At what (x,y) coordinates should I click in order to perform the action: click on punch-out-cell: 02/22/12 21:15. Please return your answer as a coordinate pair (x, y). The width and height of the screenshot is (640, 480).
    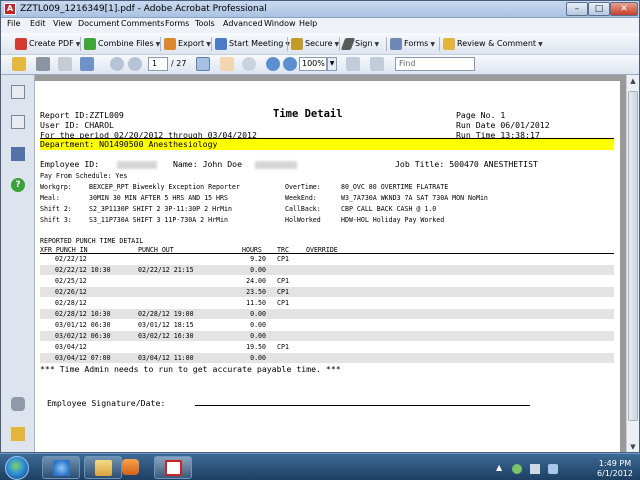
    Looking at the image, I should click on (166, 270).